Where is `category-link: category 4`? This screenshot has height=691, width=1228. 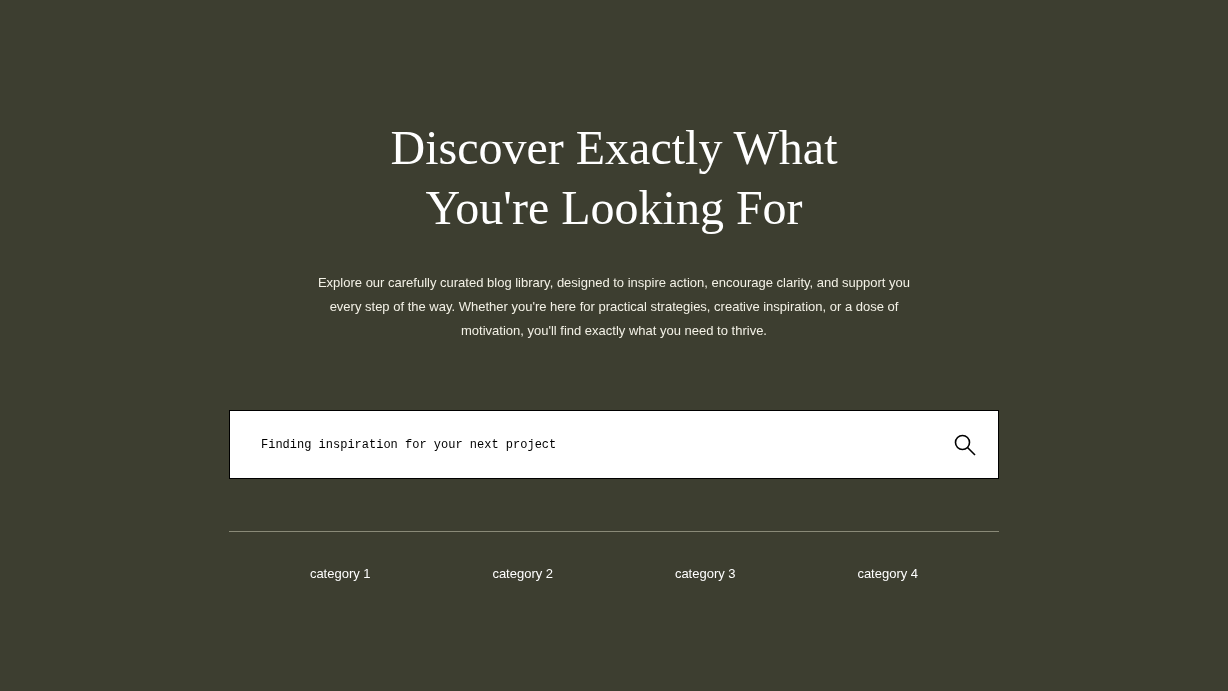
category-link: category 4 is located at coordinates (888, 574).